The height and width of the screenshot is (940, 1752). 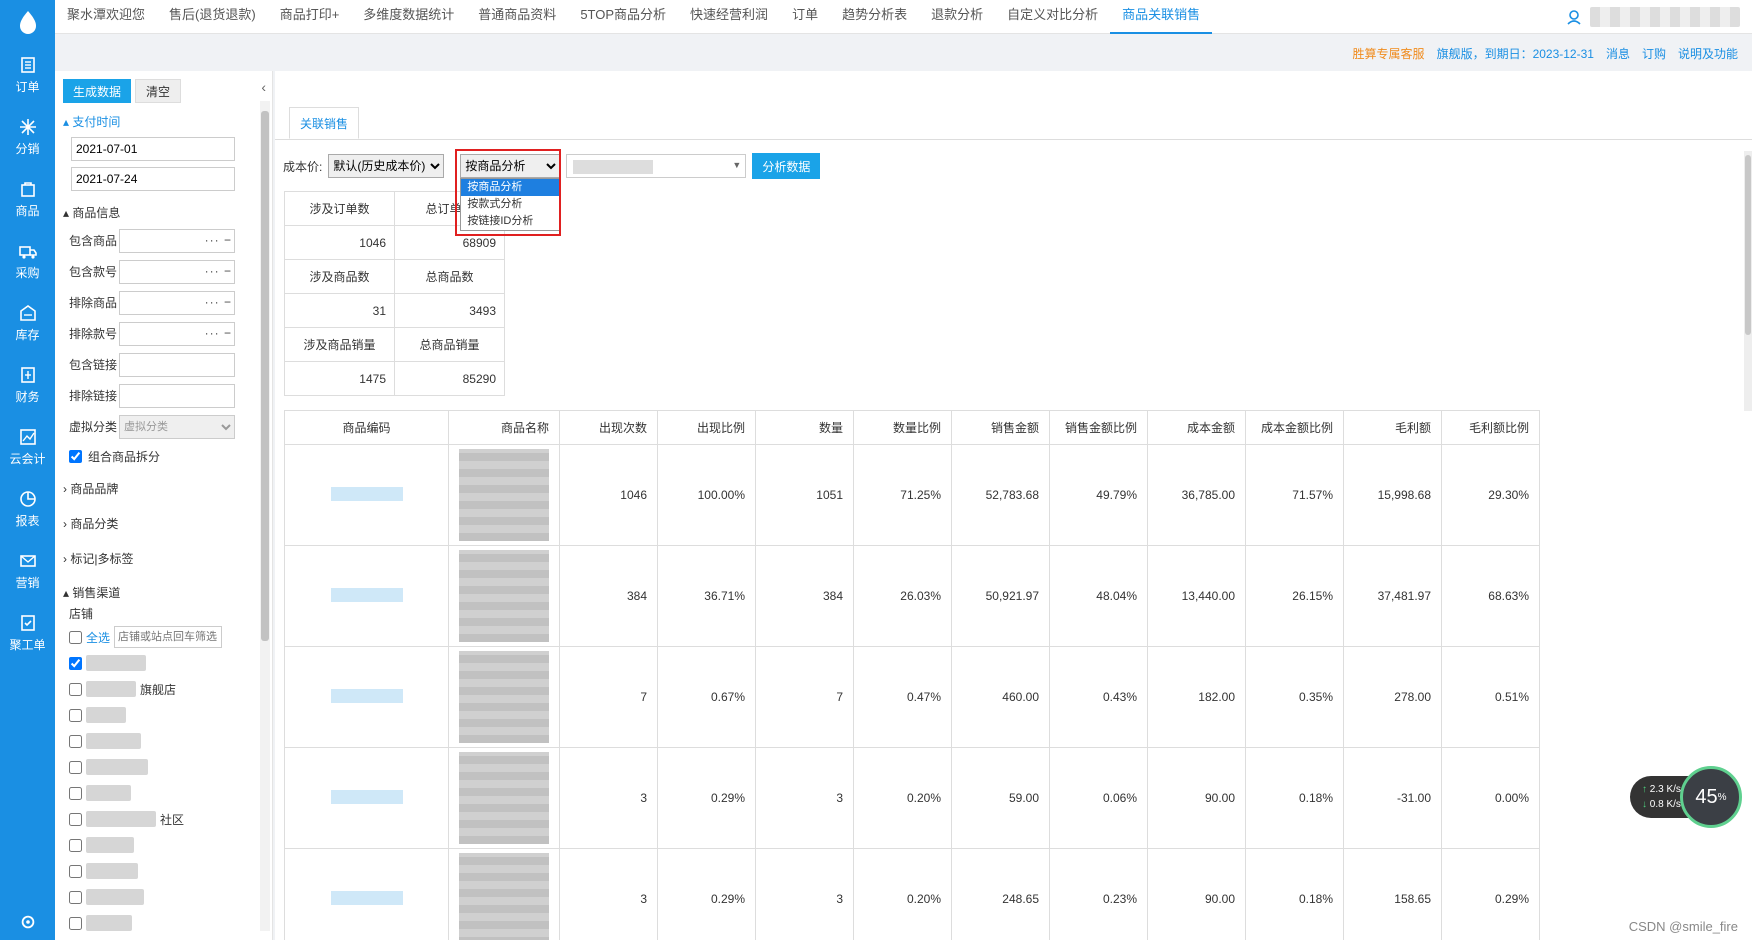 I want to click on pay-time-section: ▴ 支付时间, so click(x=163, y=121).